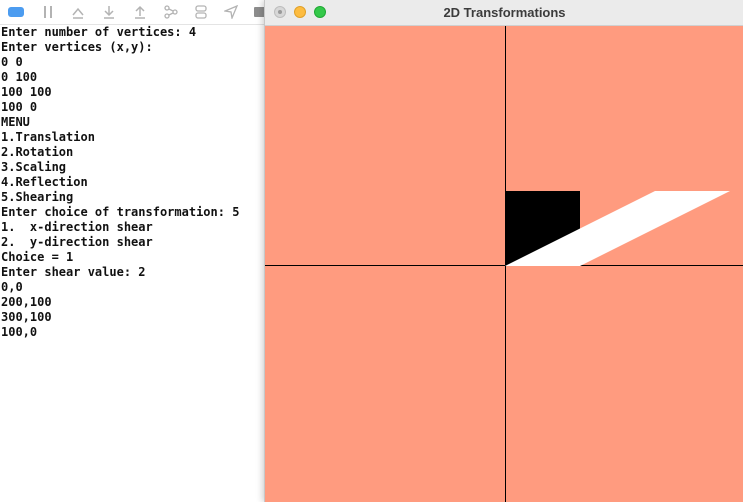  I want to click on console-line: 1.Translation, so click(48, 137).